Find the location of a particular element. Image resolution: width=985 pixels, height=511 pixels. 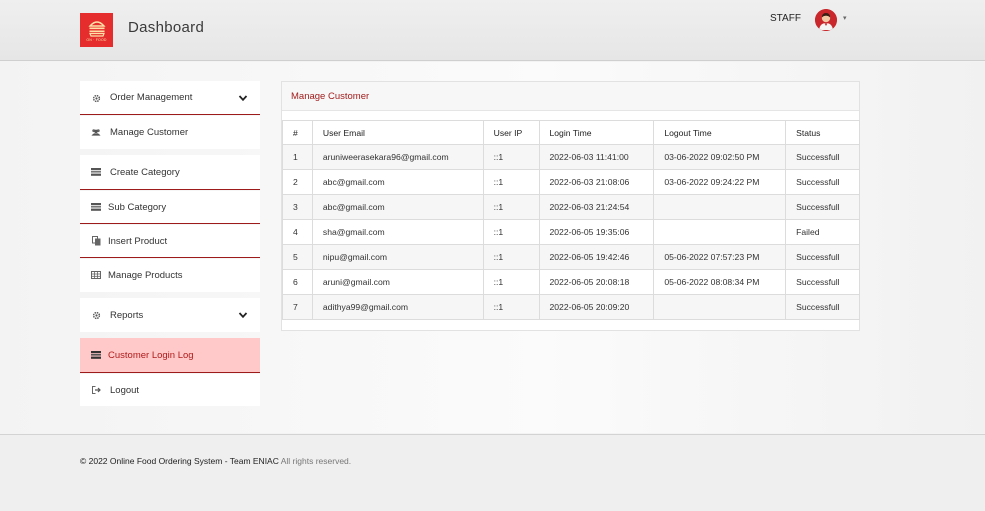

sidebar-item-label: Logout is located at coordinates (125, 390).